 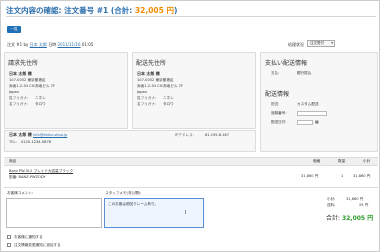 What do you see at coordinates (279, 122) in the screenshot?
I see `delivery-date-label: 配送日付:` at bounding box center [279, 122].